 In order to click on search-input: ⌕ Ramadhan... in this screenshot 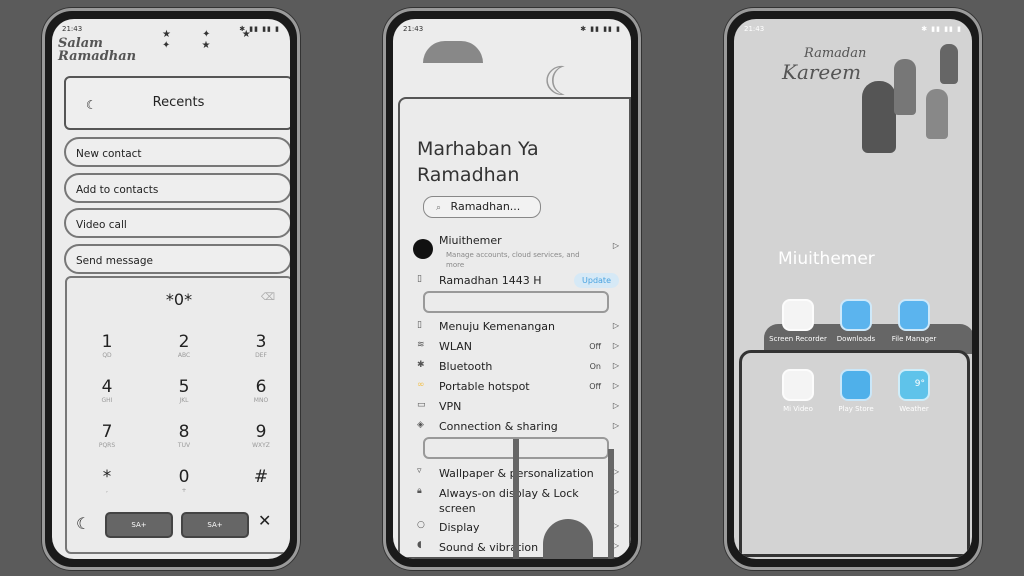, I will do `click(482, 207)`.